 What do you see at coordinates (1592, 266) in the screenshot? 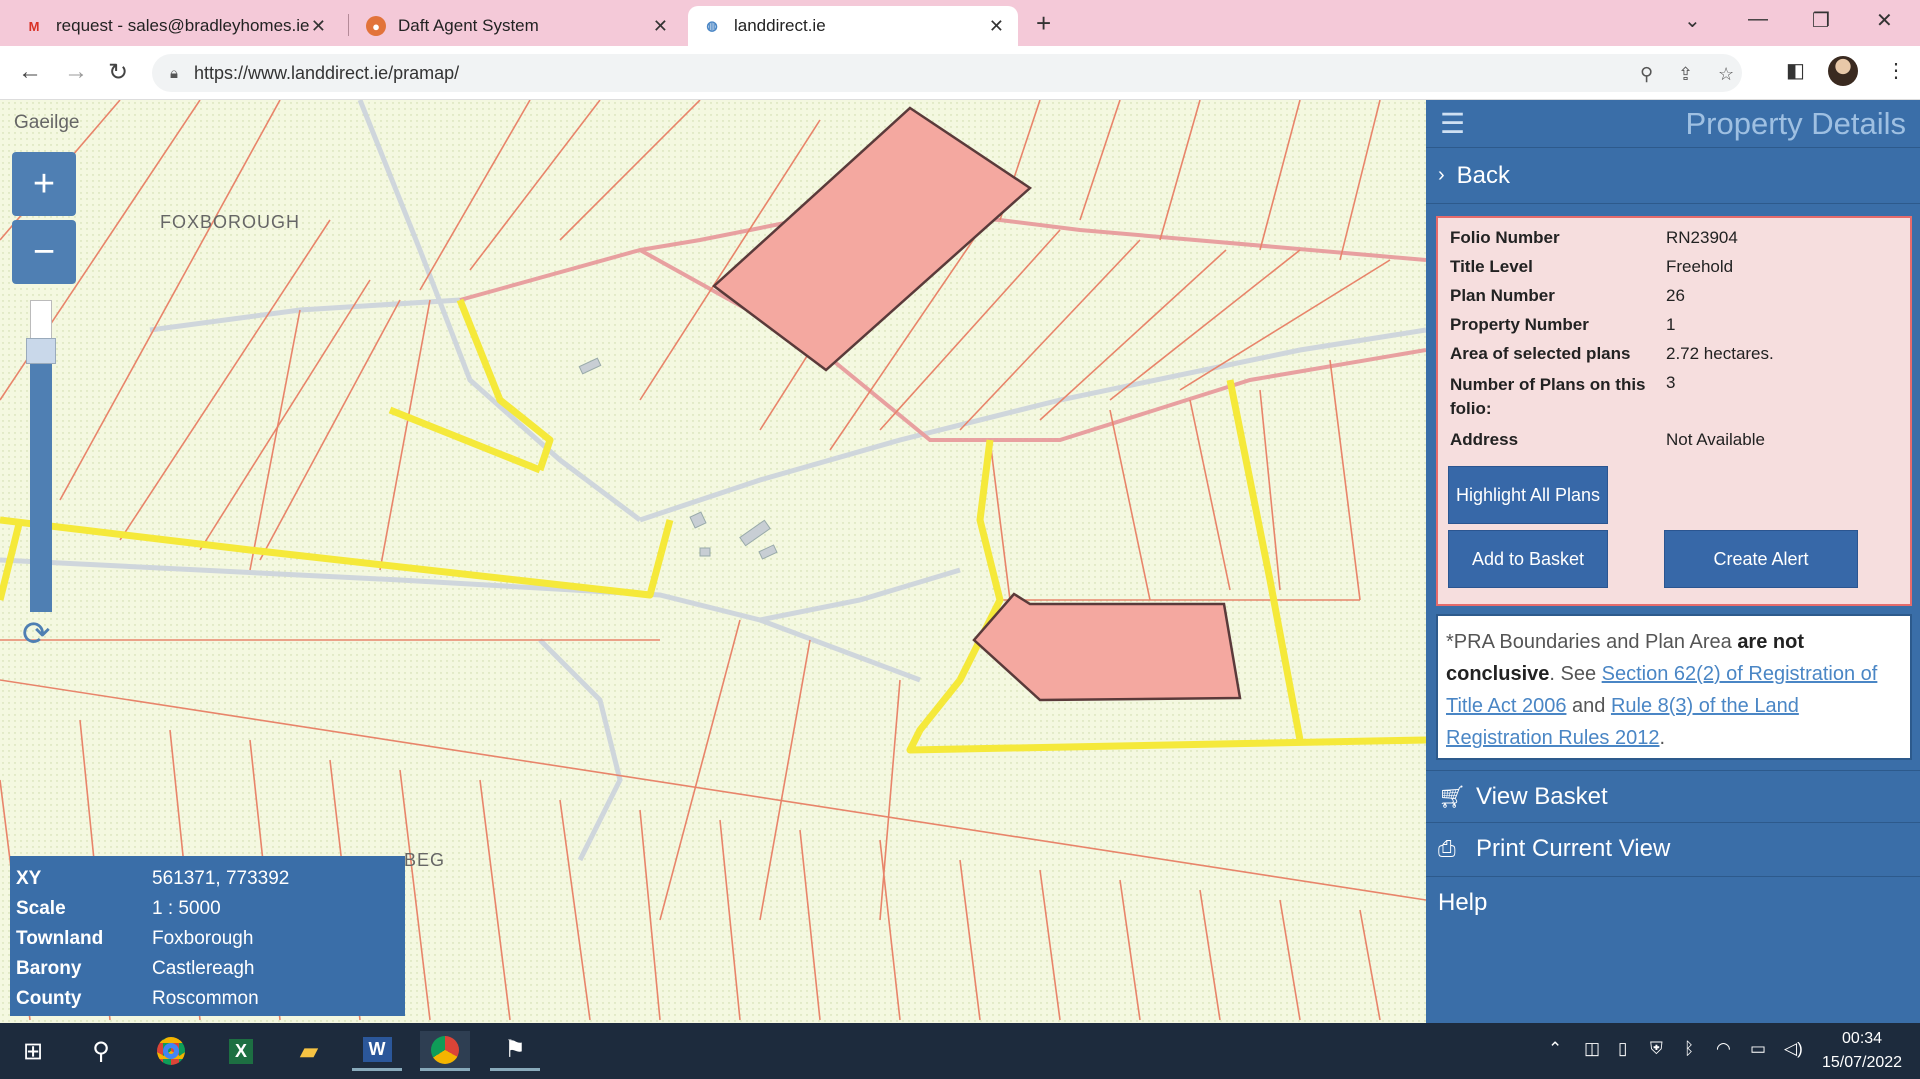
I see `detail-row: Title Level Freehold` at bounding box center [1592, 266].